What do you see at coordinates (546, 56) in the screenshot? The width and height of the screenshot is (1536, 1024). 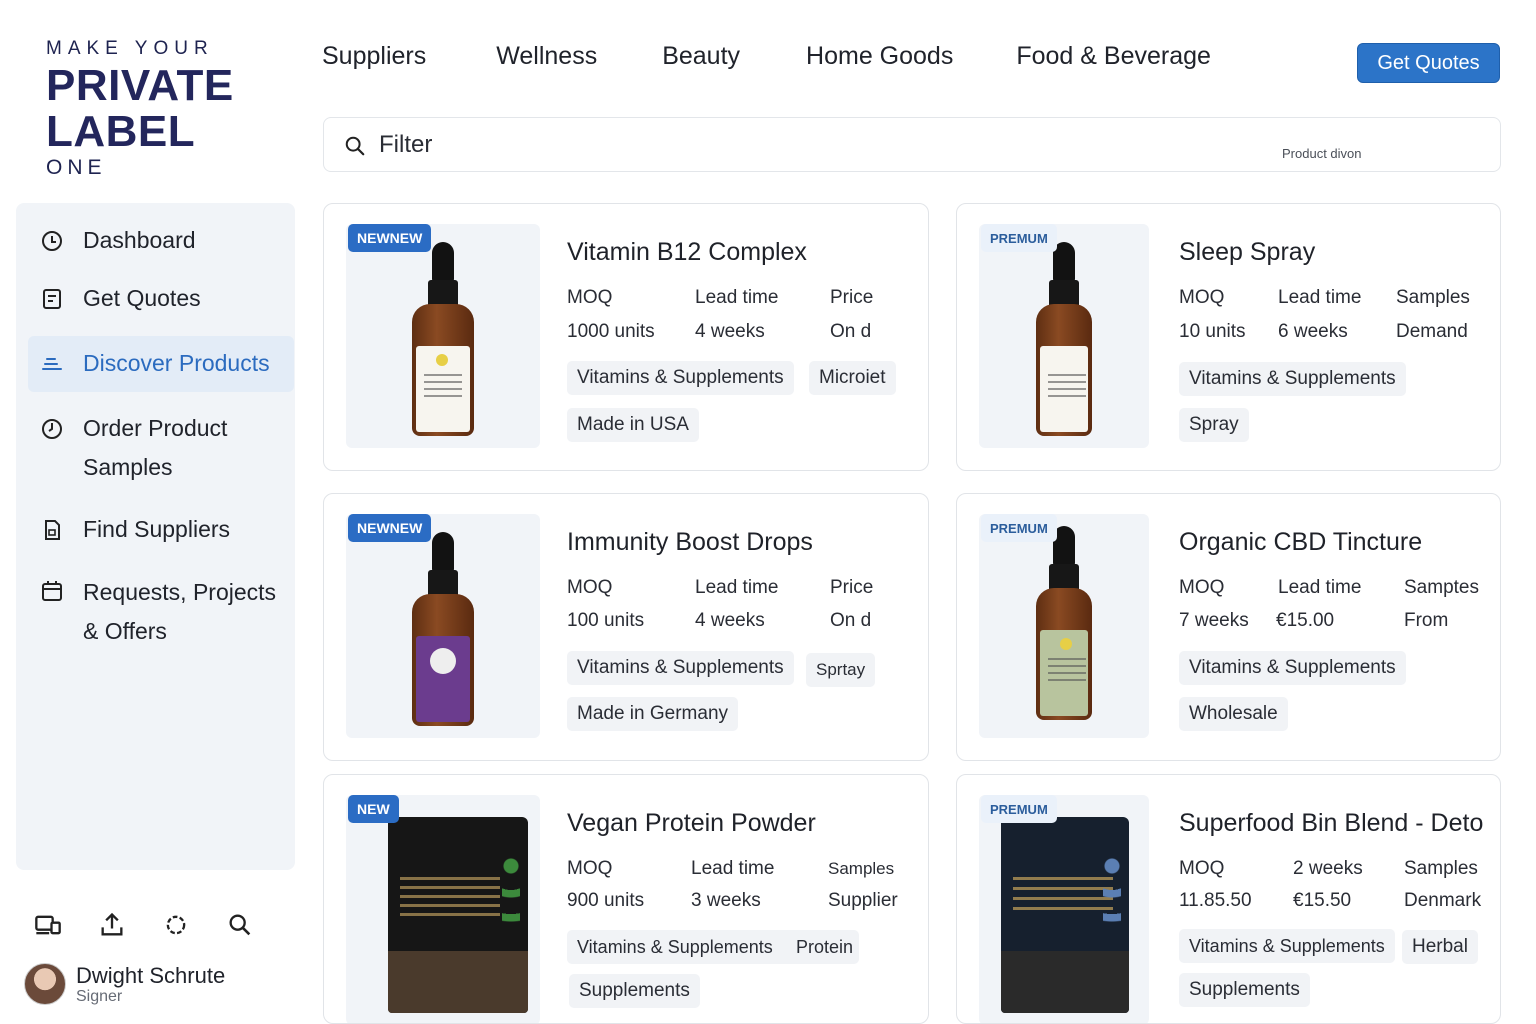 I see `nav-link-wellness: Wellness` at bounding box center [546, 56].